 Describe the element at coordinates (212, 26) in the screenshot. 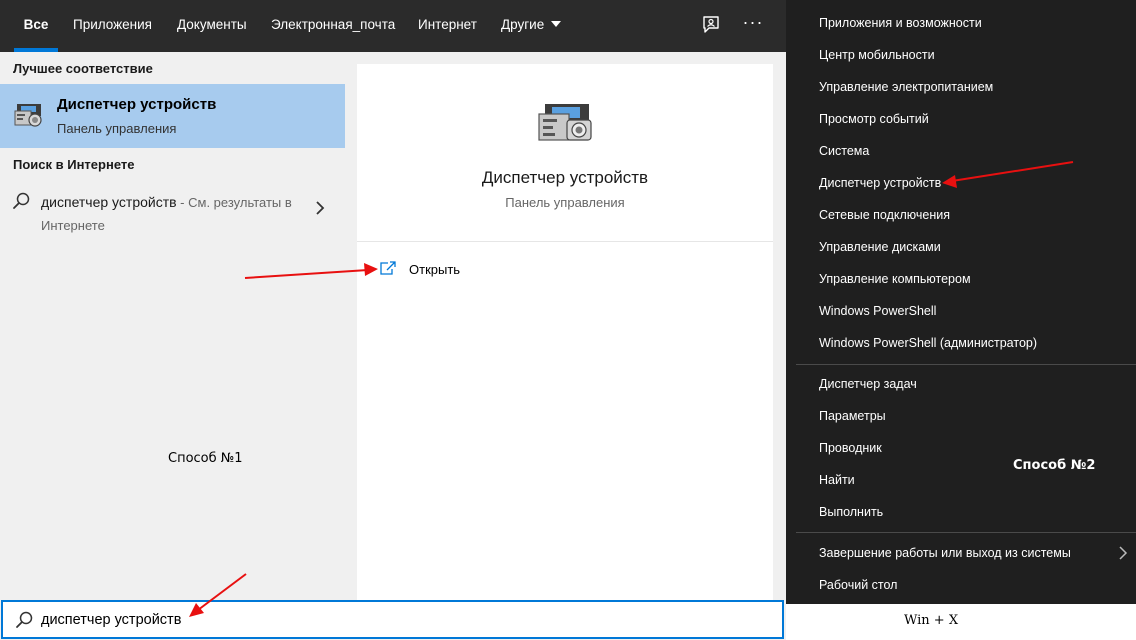

I see `tab-documents: Документы` at that location.